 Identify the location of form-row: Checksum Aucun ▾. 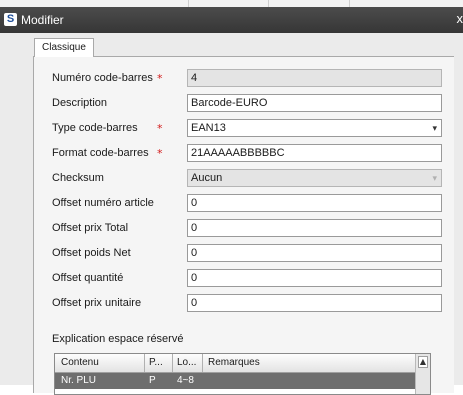
(242, 179).